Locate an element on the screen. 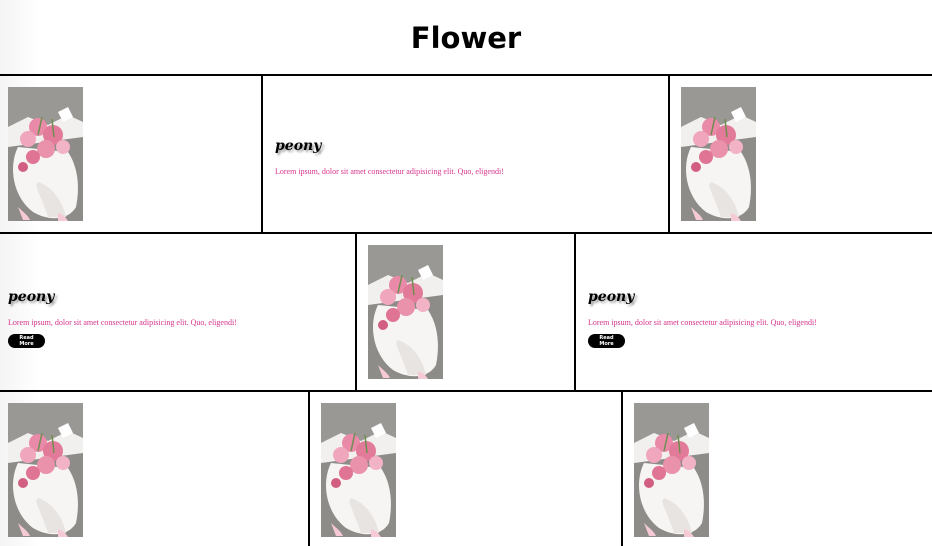 This screenshot has width=932, height=546. page-title: Flower is located at coordinates (466, 37).